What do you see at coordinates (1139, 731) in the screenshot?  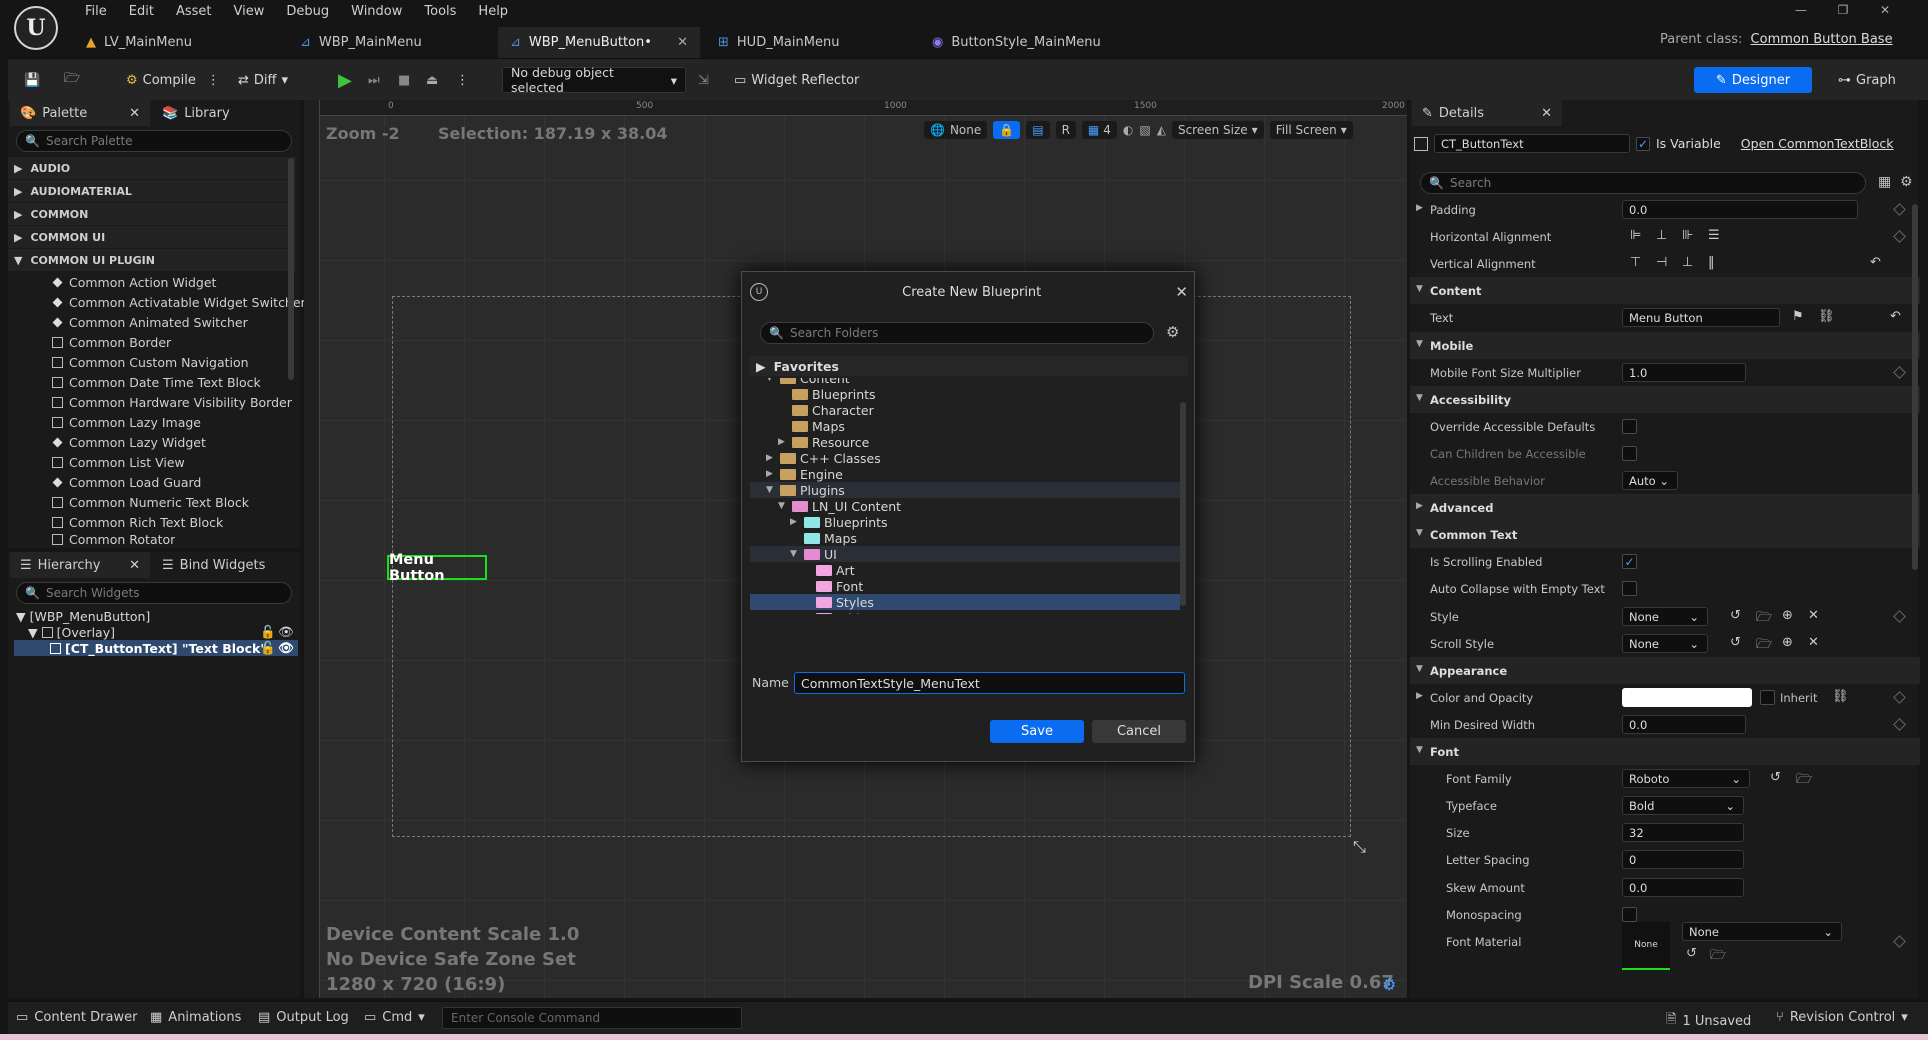 I see `cancel-button: Cancel` at bounding box center [1139, 731].